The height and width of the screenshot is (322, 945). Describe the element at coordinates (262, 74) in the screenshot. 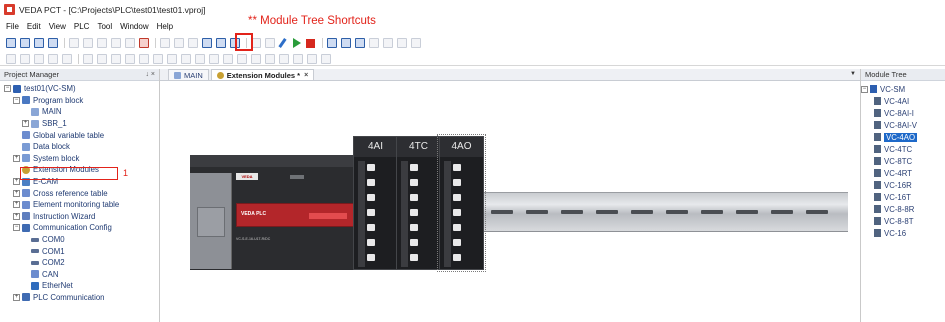

I see `tab-extension-modules: Extension Modules * ×` at that location.